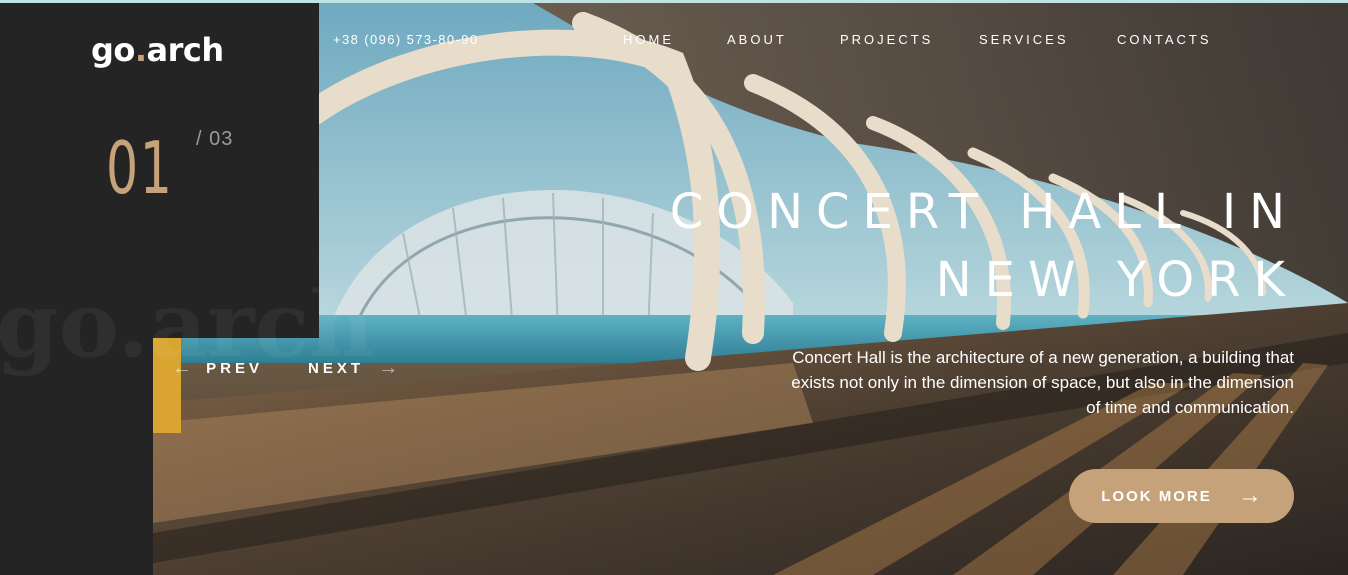  I want to click on slide-current-number: 01, so click(140, 168).